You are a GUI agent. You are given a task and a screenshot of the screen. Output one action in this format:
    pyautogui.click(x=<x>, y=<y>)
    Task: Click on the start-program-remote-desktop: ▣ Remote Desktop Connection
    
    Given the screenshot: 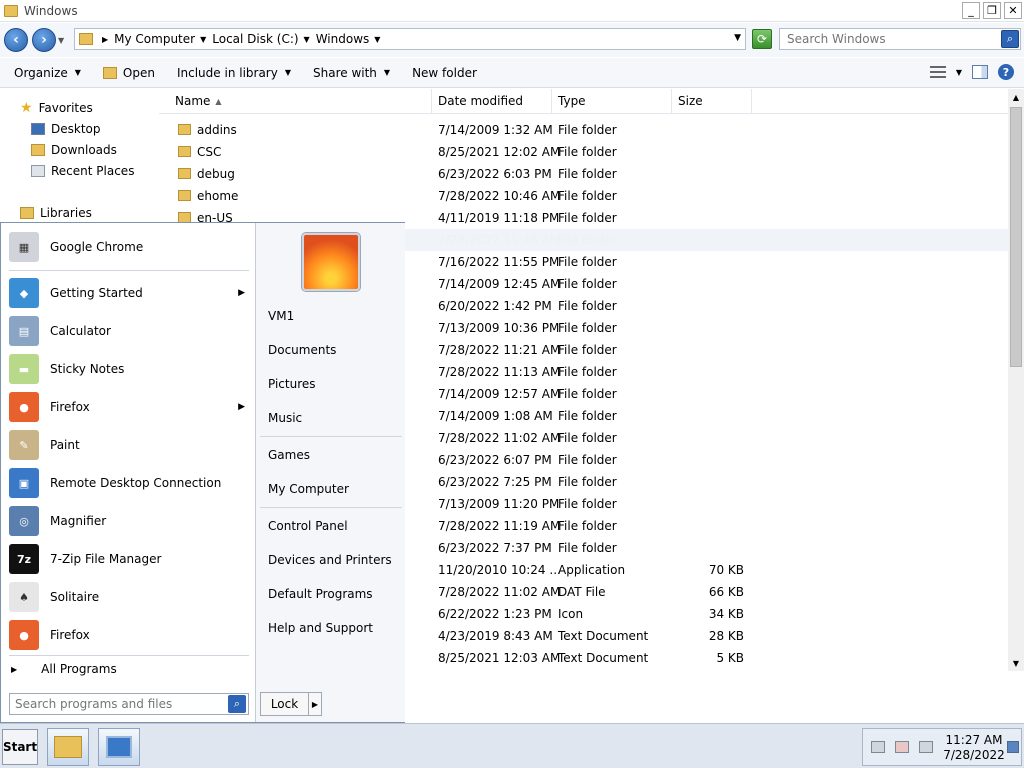 What is the action you would take?
    pyautogui.click(x=129, y=483)
    